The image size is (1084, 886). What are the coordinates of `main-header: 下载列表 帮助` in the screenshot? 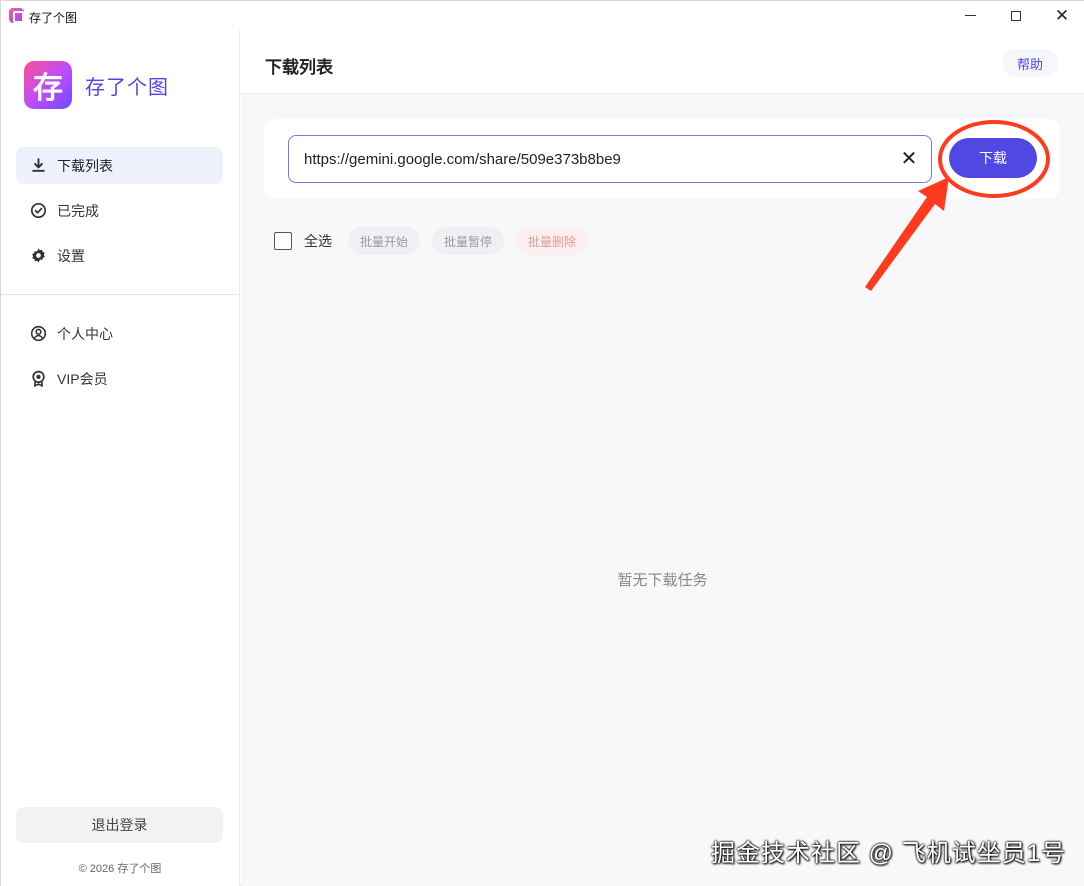 It's located at (662, 62).